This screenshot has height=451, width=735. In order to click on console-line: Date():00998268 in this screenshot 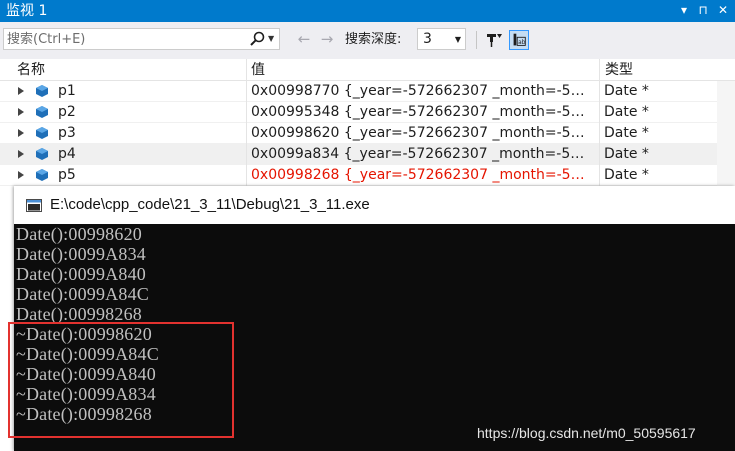, I will do `click(79, 314)`.